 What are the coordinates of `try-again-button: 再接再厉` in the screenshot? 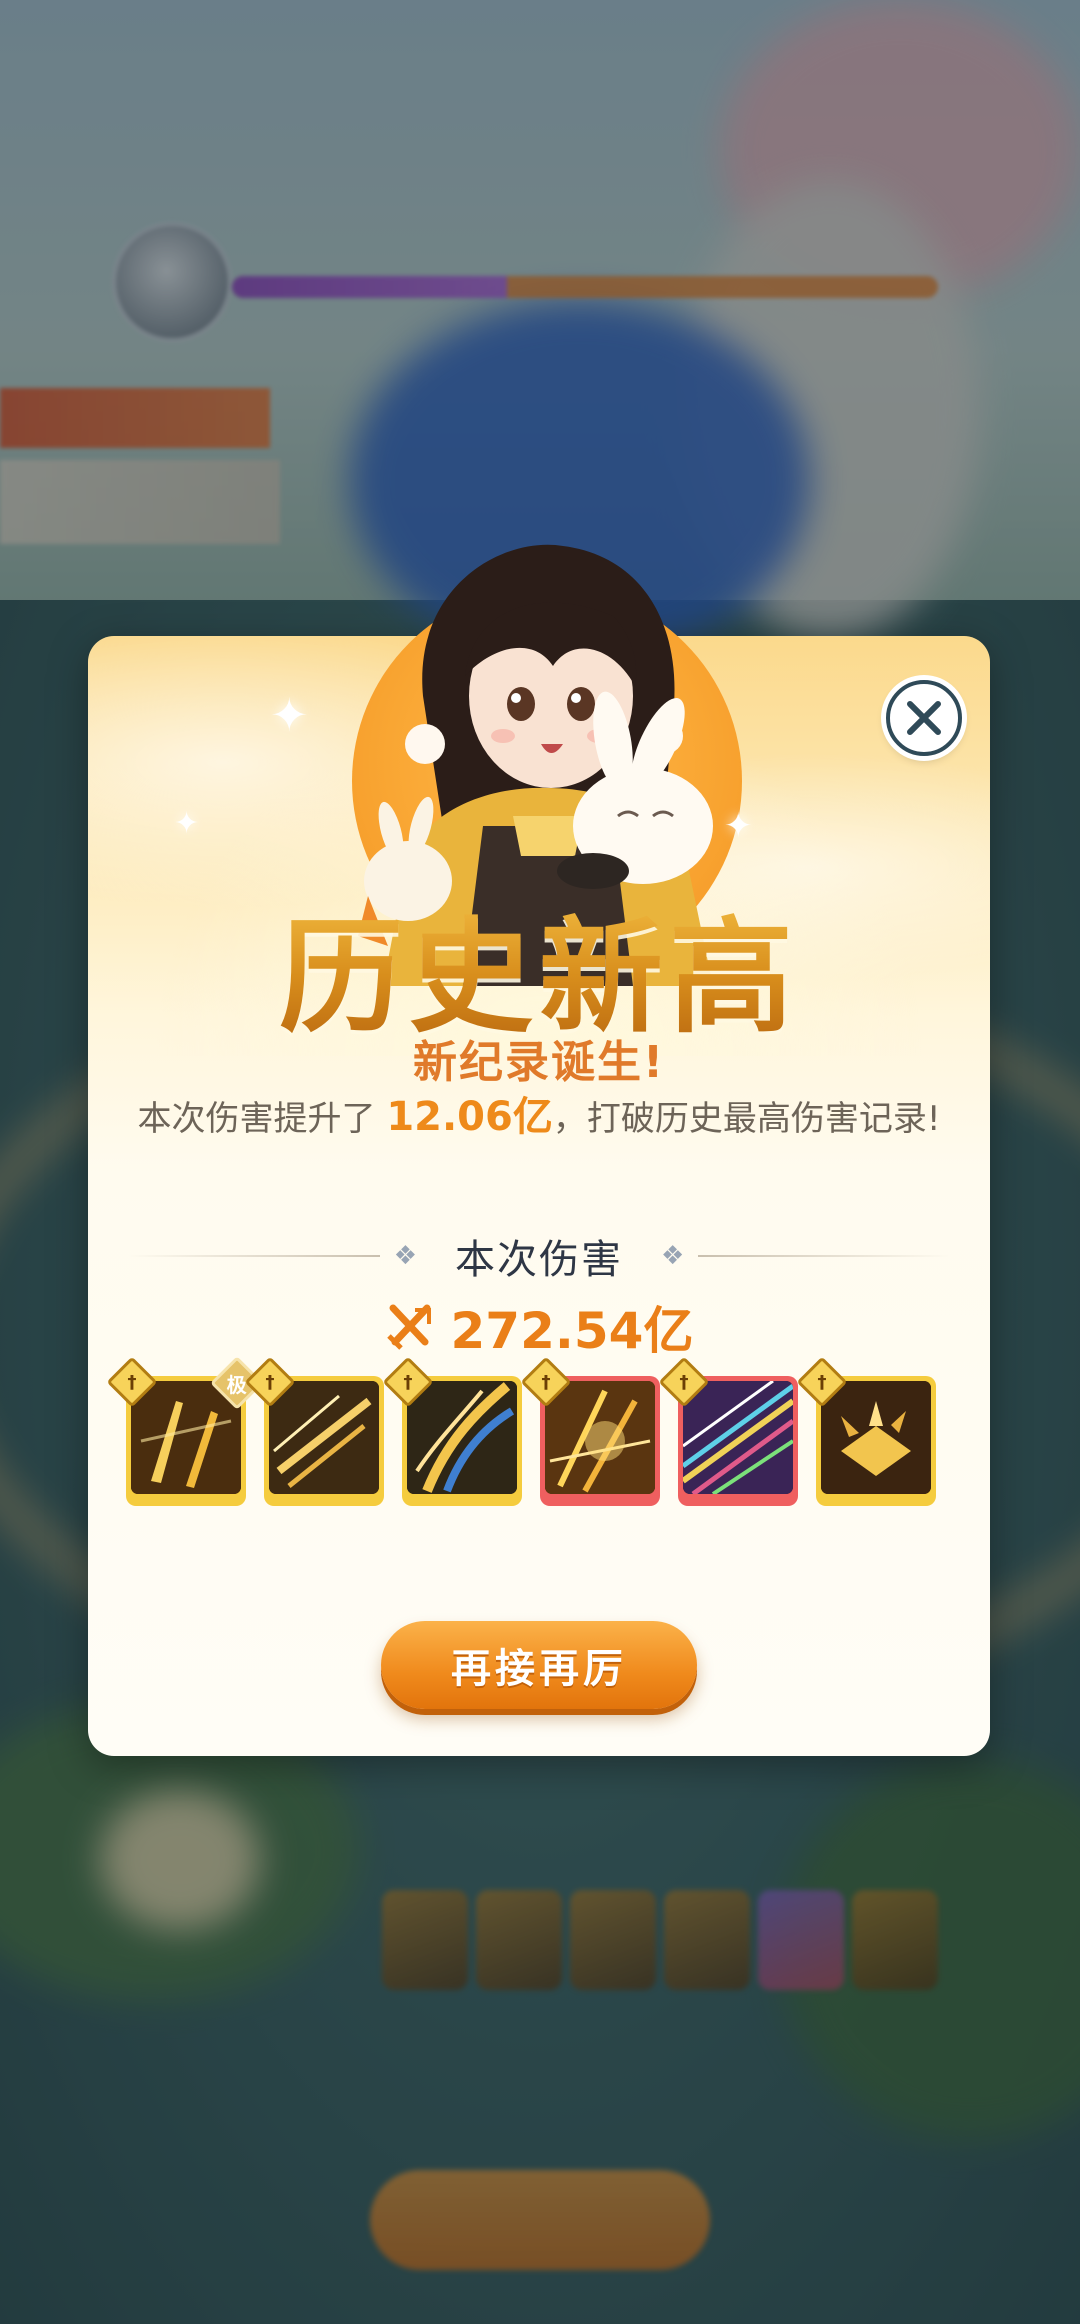 It's located at (539, 1665).